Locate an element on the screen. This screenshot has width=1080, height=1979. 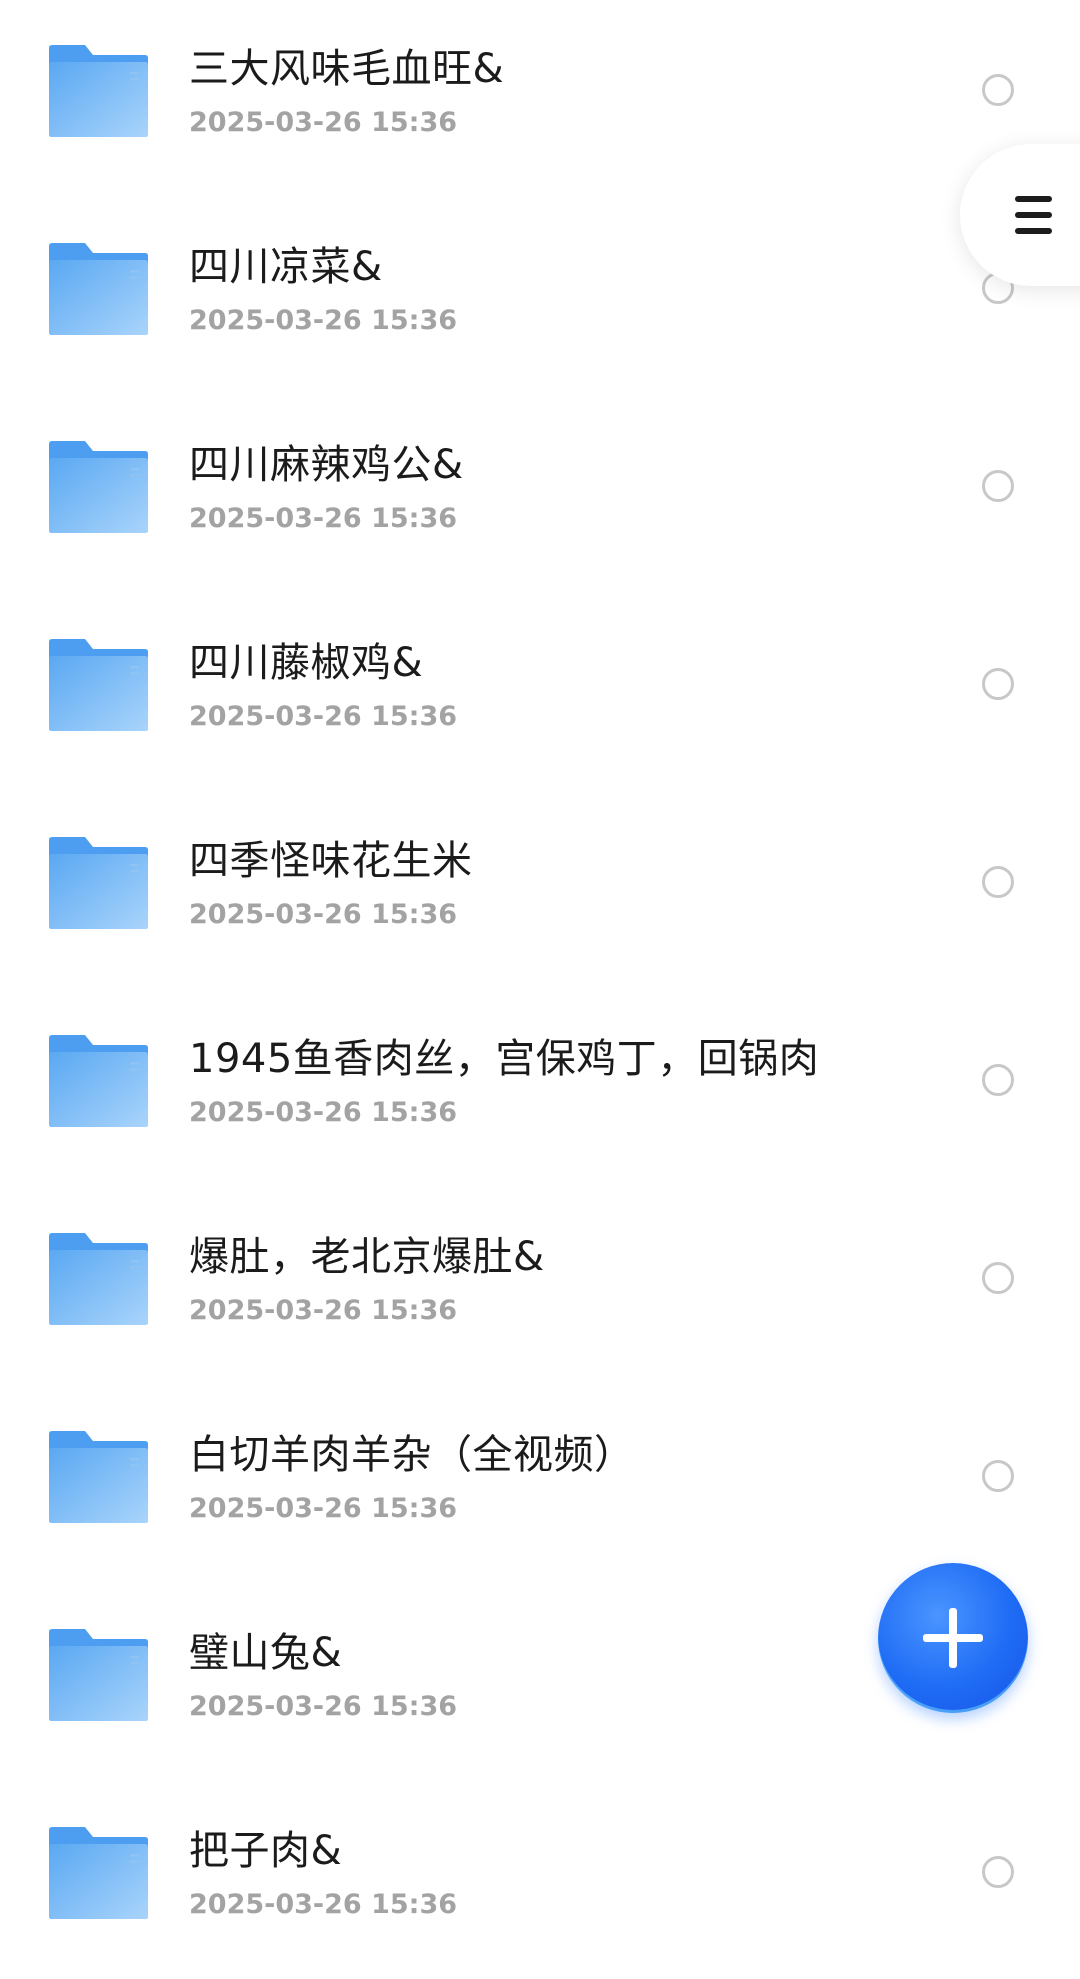
file-row: 四川藤椒鸡& 2025-03-26 15:36 is located at coordinates (540, 692).